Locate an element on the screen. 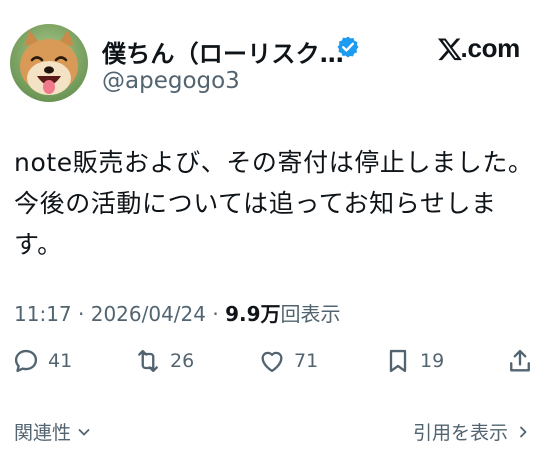 Image resolution: width=550 pixels, height=461 pixels. retweet-button: 26 is located at coordinates (164, 361).